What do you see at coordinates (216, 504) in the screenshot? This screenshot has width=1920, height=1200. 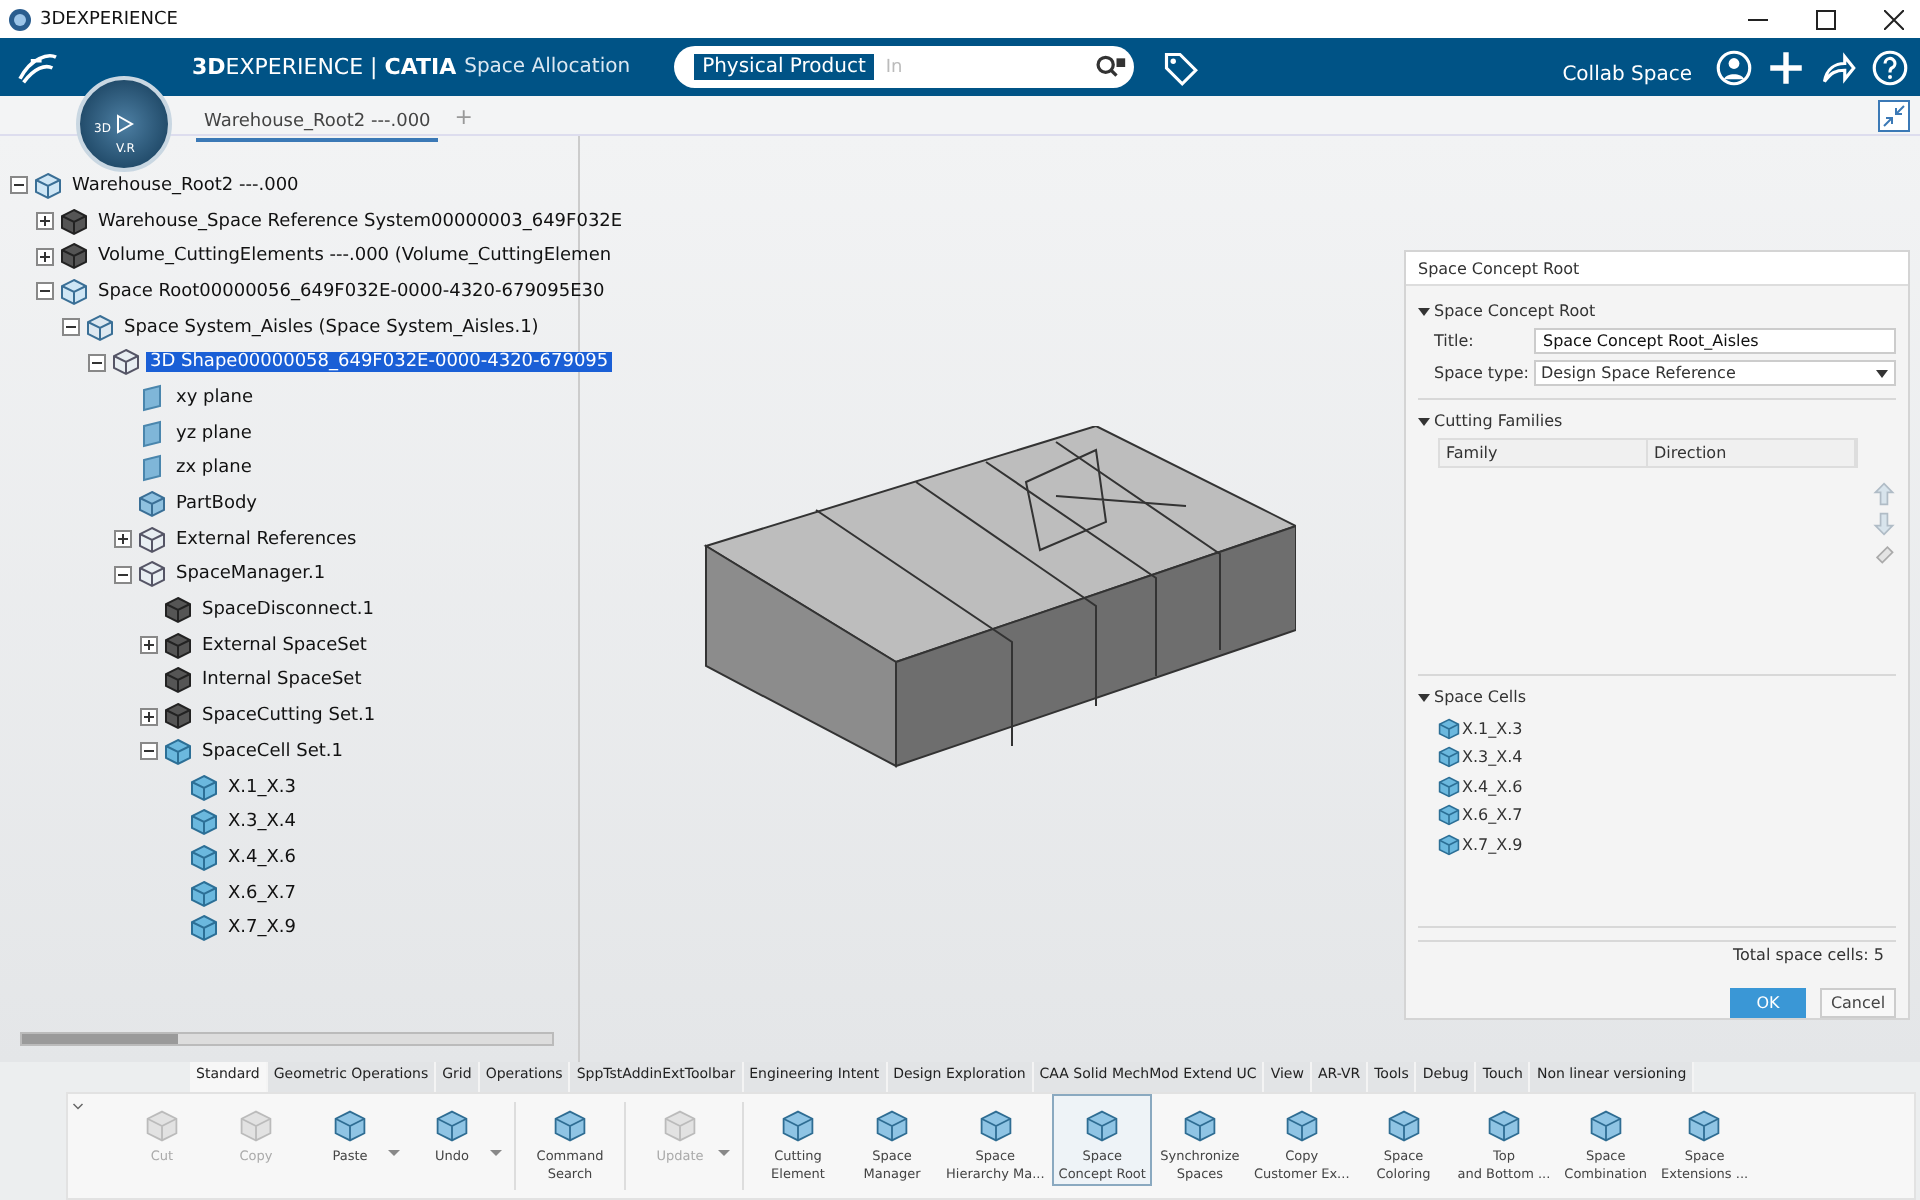 I see `tree-item: PartBody` at bounding box center [216, 504].